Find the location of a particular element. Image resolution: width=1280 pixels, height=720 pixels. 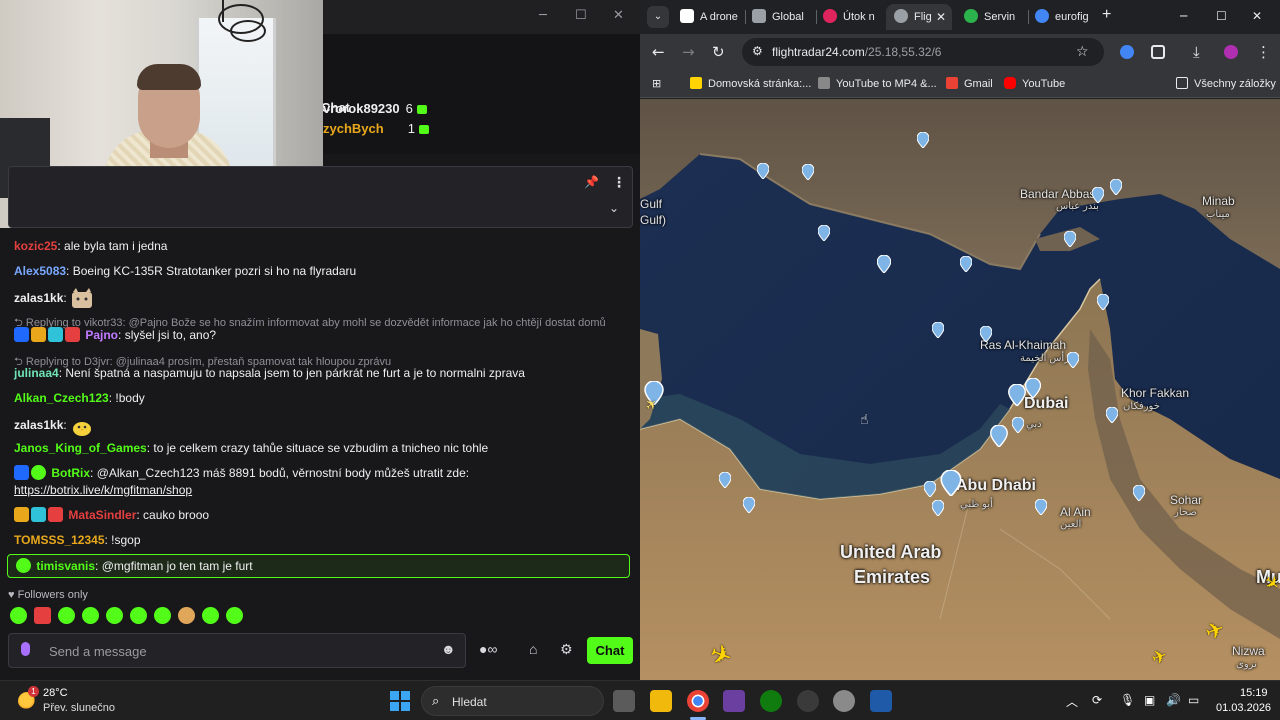

reload-icon: ↻ is located at coordinates (718, 52).